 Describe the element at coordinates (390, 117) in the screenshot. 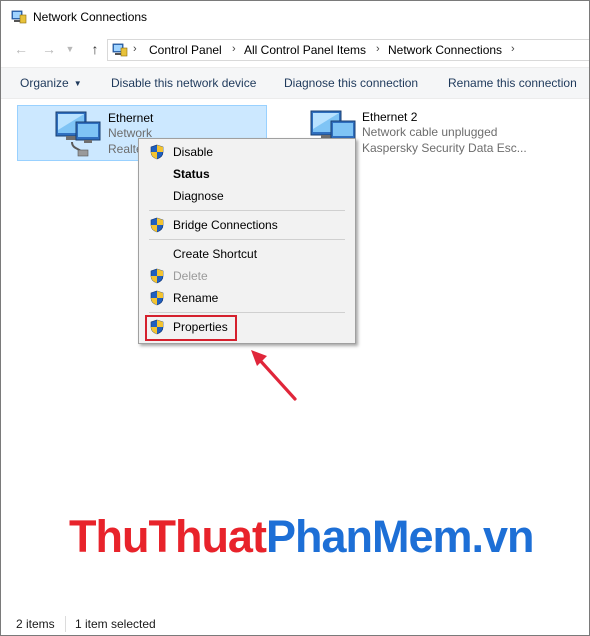

I see `connection-name: Ethernet 2` at that location.